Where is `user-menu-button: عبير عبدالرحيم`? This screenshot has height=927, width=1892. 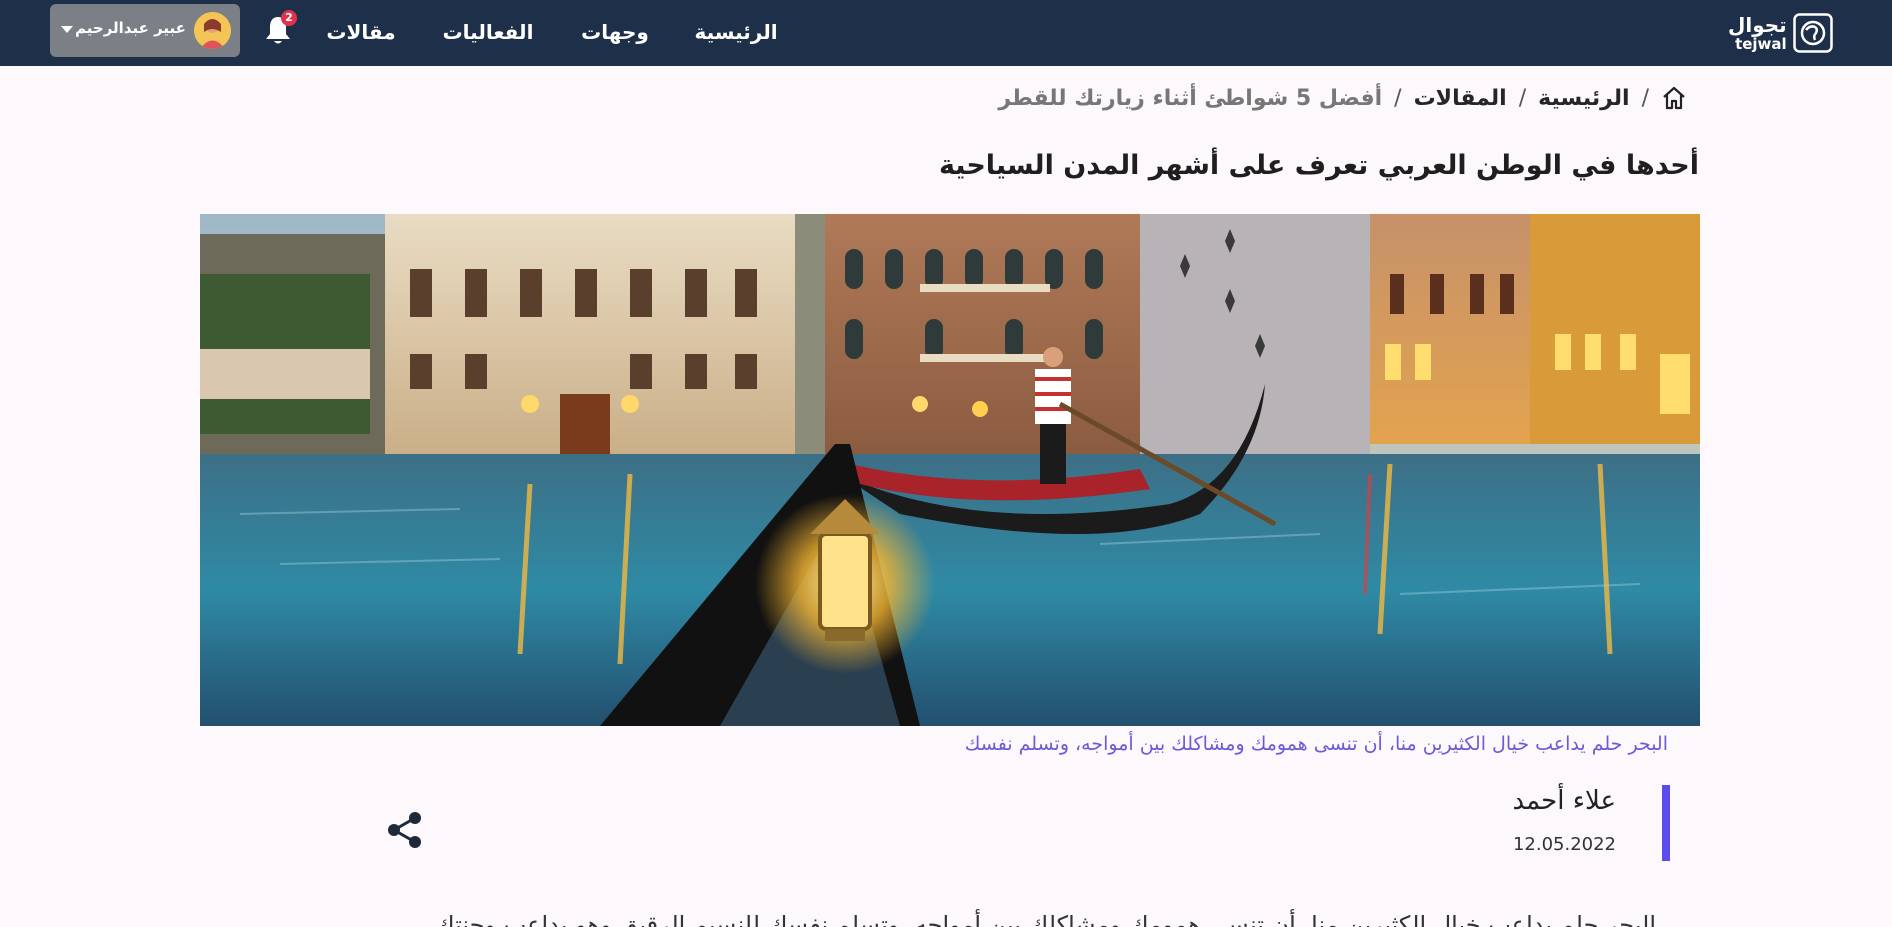
user-menu-button: عبير عبدالرحيم is located at coordinates (145, 30).